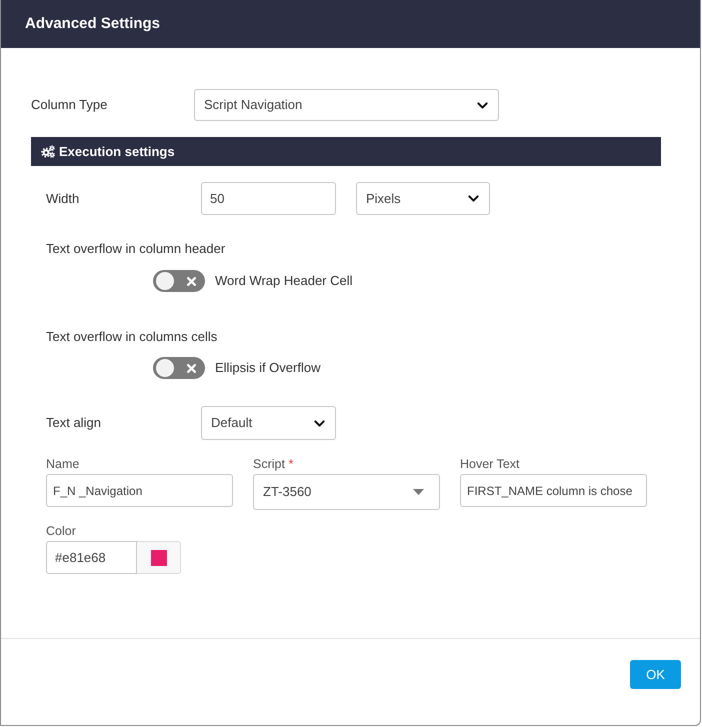  What do you see at coordinates (346, 105) in the screenshot?
I see `column-type-select: Script Navigation` at bounding box center [346, 105].